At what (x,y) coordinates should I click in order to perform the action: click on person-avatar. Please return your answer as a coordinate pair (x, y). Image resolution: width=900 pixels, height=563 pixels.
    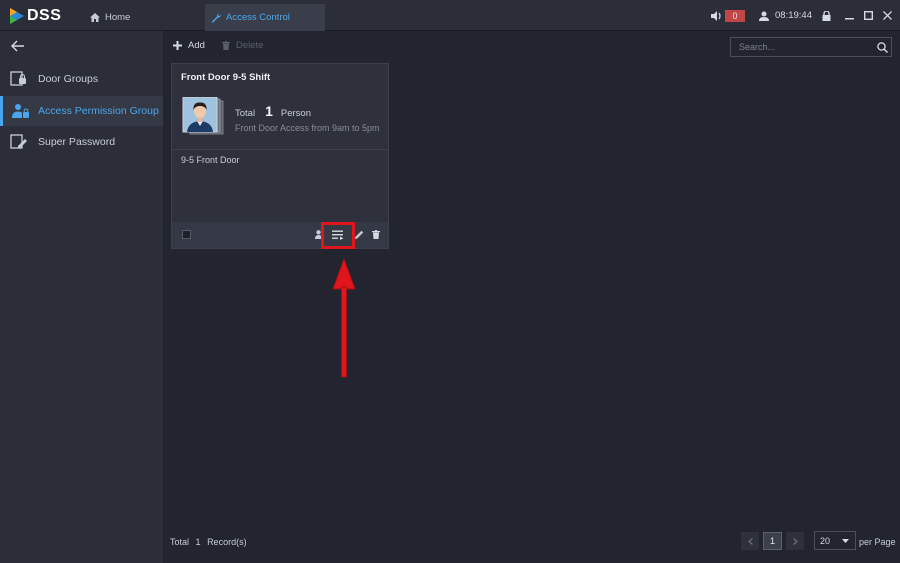
    Looking at the image, I should click on (203, 115).